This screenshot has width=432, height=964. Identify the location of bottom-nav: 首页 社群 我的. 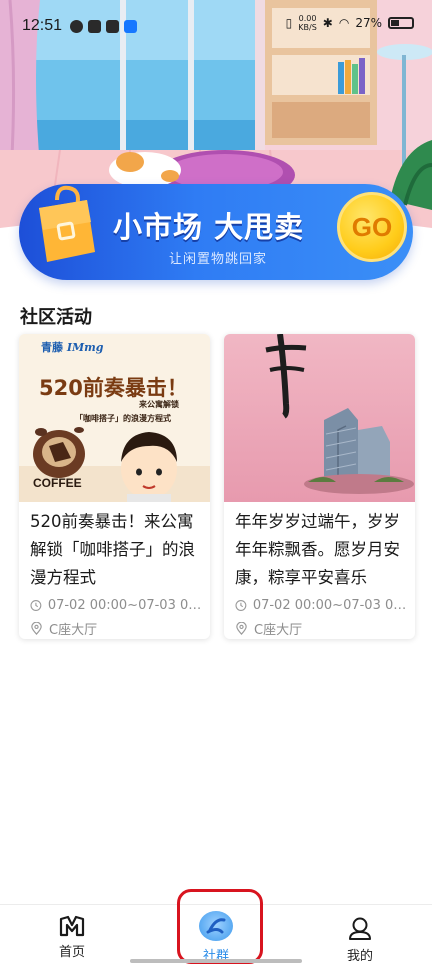
(216, 934).